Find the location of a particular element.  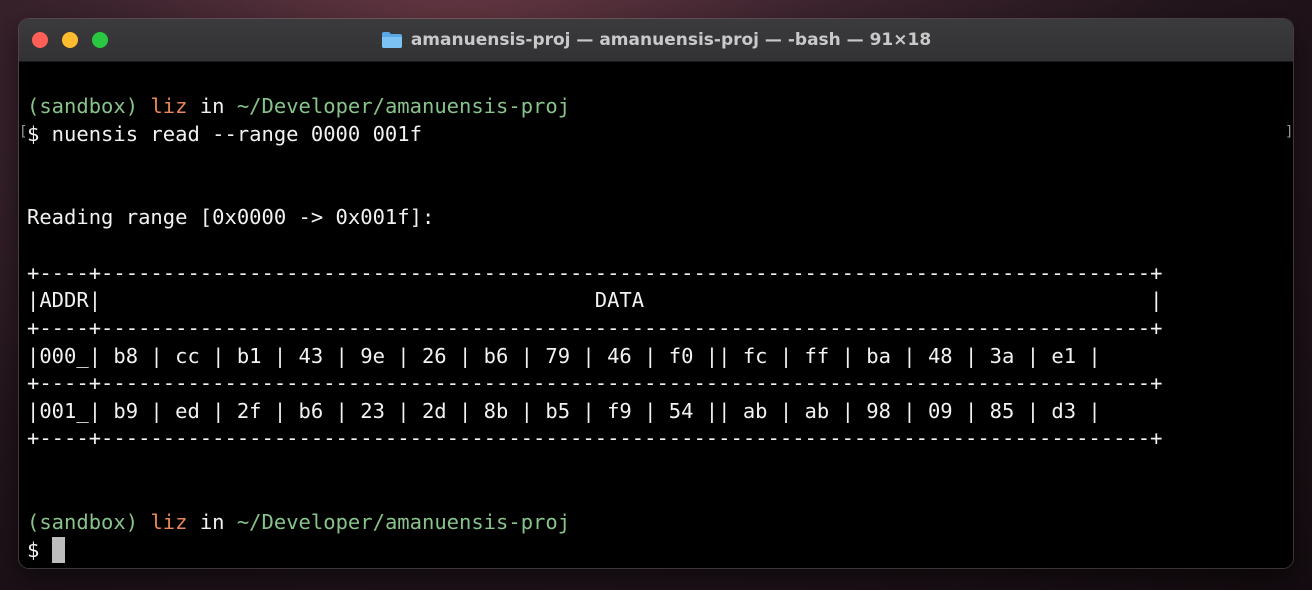

input-line: $ is located at coordinates (46, 550).